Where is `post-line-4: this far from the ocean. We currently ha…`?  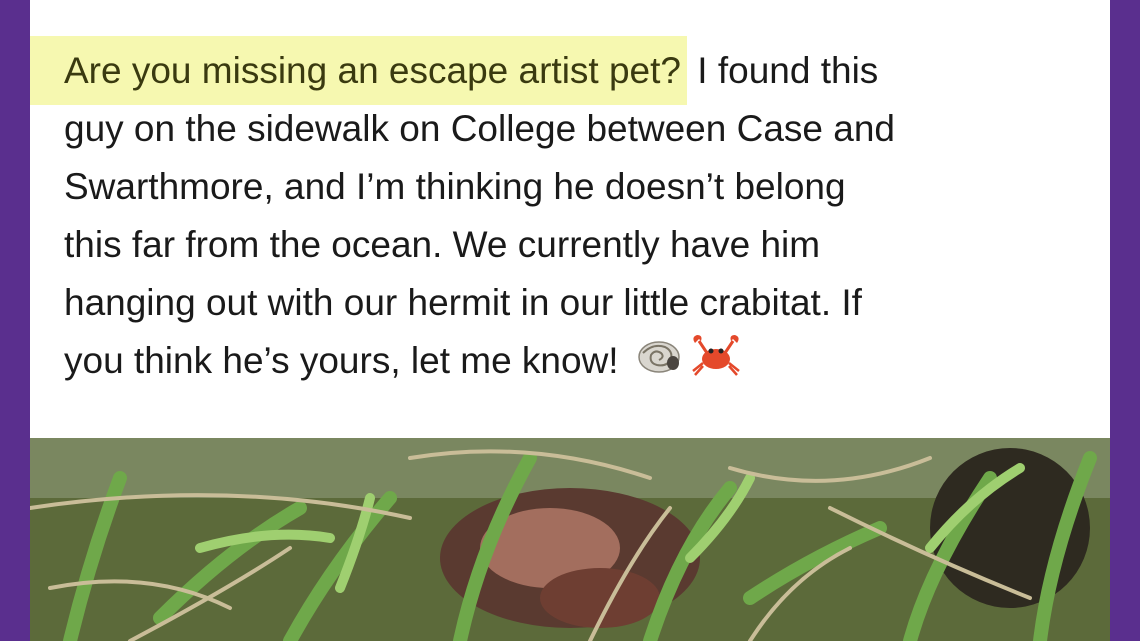 post-line-4: this far from the ocean. We currently ha… is located at coordinates (442, 244).